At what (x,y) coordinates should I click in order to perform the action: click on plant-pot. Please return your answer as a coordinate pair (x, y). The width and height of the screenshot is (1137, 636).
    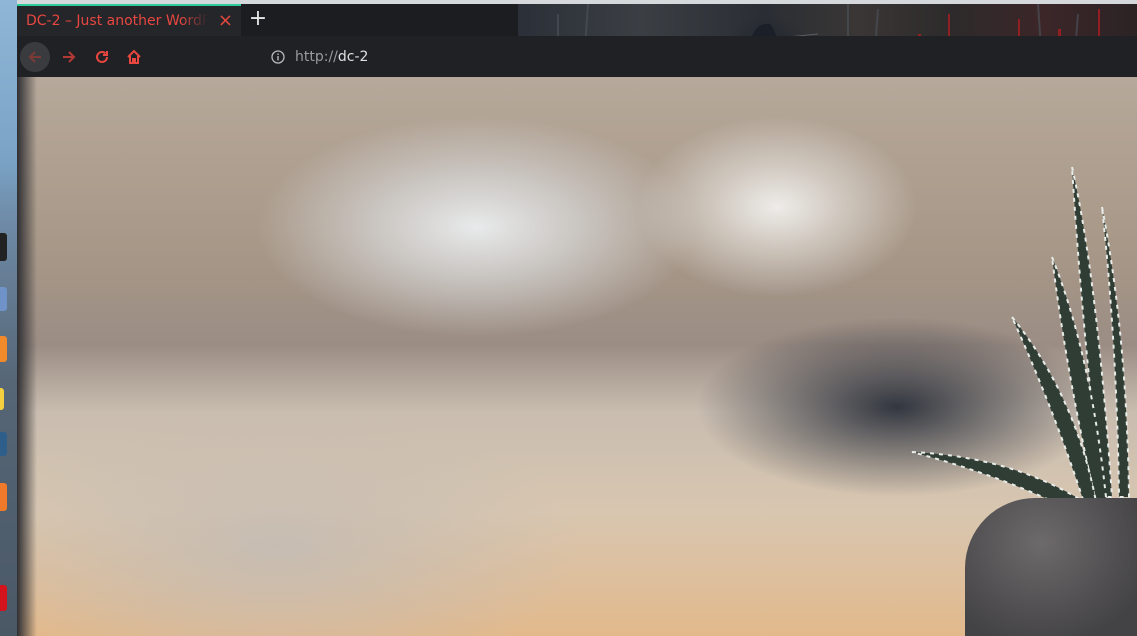
    Looking at the image, I should click on (1051, 567).